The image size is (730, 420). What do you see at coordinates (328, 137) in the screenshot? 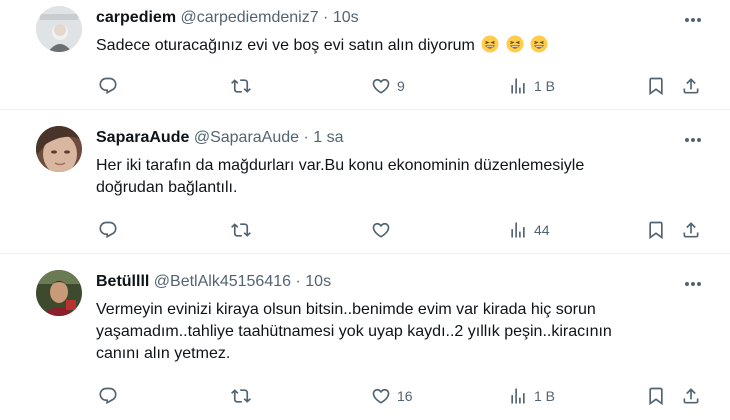
I see `timestamp: 1 sa` at bounding box center [328, 137].